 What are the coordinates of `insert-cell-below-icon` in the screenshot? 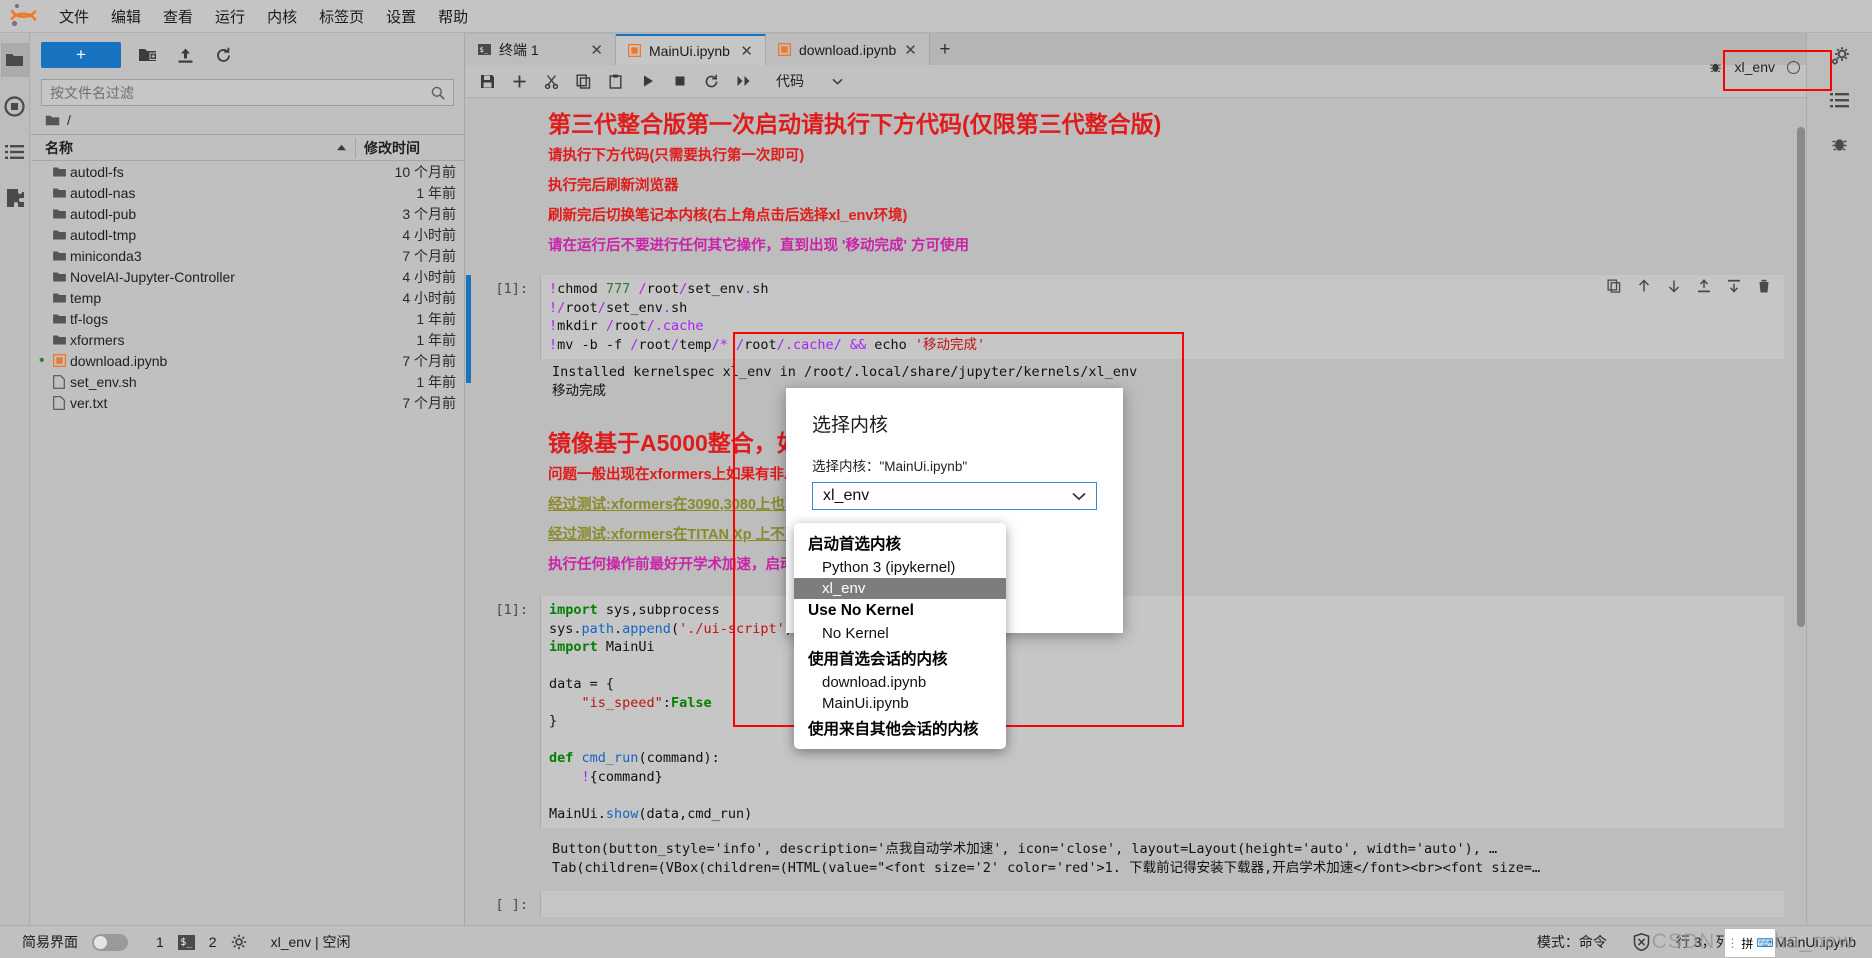 It's located at (1733, 285).